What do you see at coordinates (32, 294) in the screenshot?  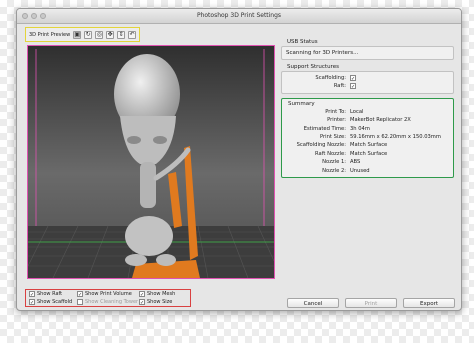 I see `show-raft-checkbox: ✓` at bounding box center [32, 294].